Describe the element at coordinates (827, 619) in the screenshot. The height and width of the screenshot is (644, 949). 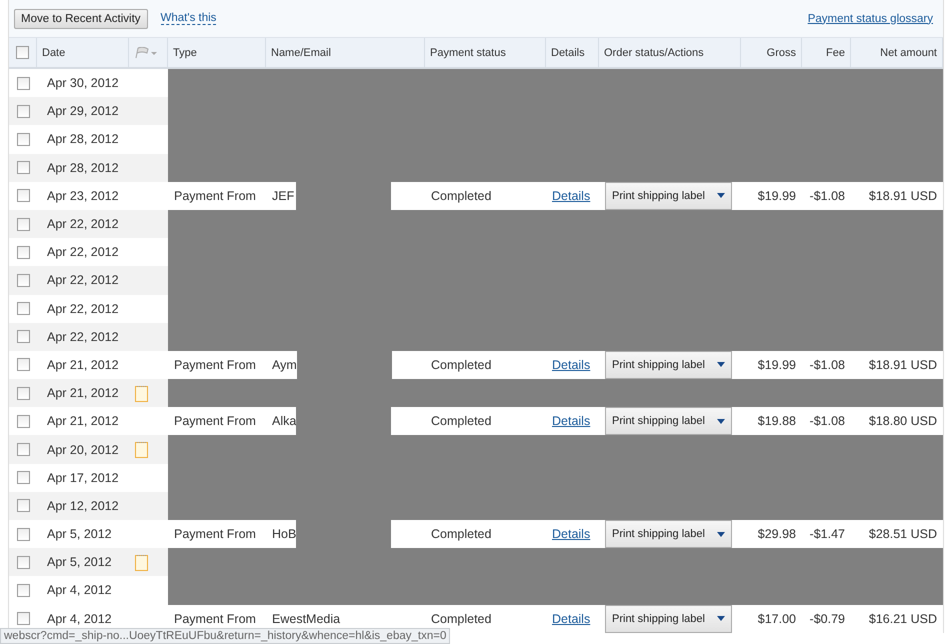
I see `fee-cell-text: -$0.79` at that location.